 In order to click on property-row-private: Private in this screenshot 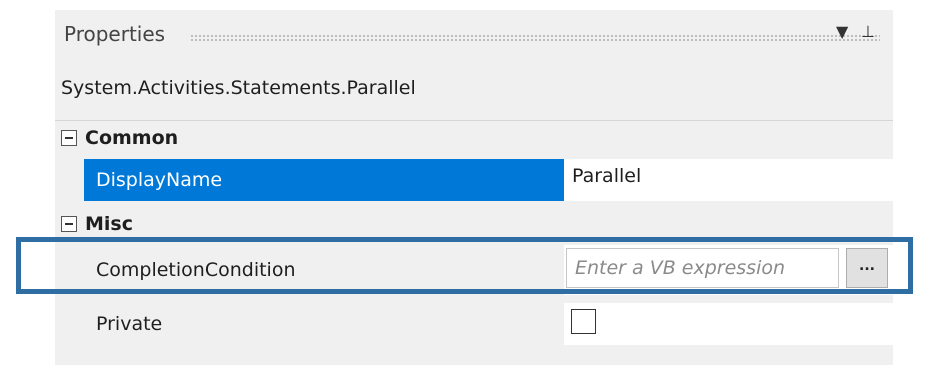, I will do `click(488, 324)`.